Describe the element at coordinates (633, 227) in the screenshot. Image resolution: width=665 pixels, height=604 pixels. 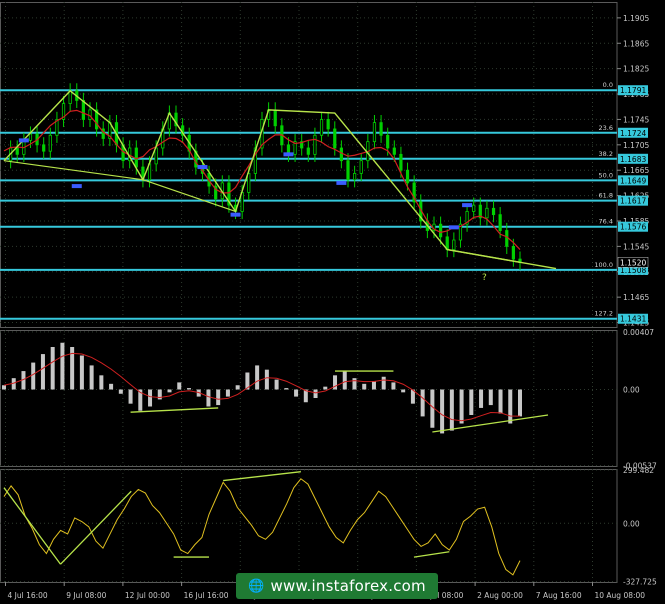
I see `fib-level-value: 1.1576` at that location.